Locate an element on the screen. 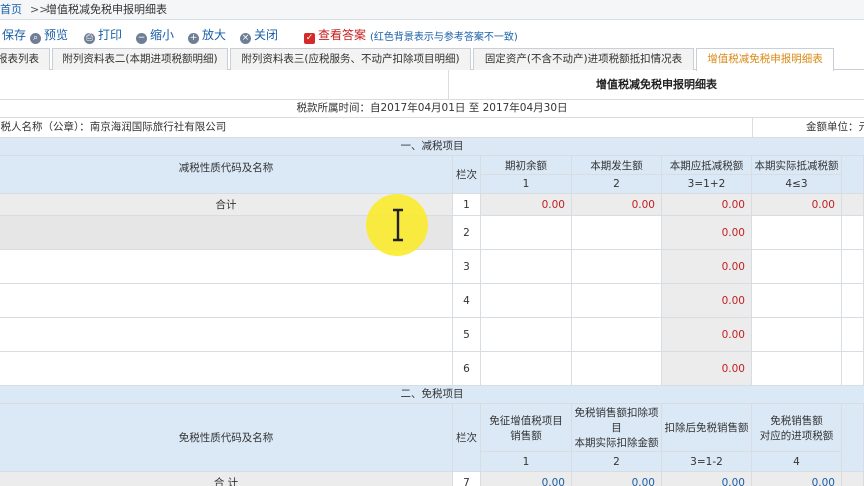 The image size is (864, 486). col-opening-balance: 期初余额 is located at coordinates (526, 165).